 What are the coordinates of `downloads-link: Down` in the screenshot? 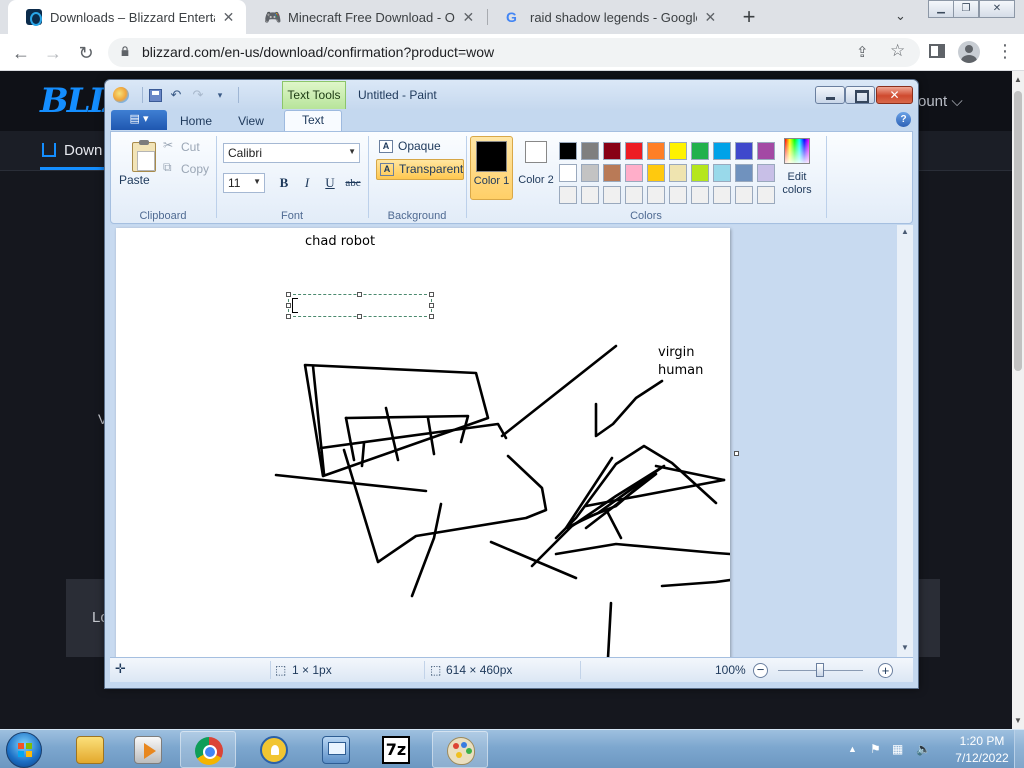 It's located at (83, 150).